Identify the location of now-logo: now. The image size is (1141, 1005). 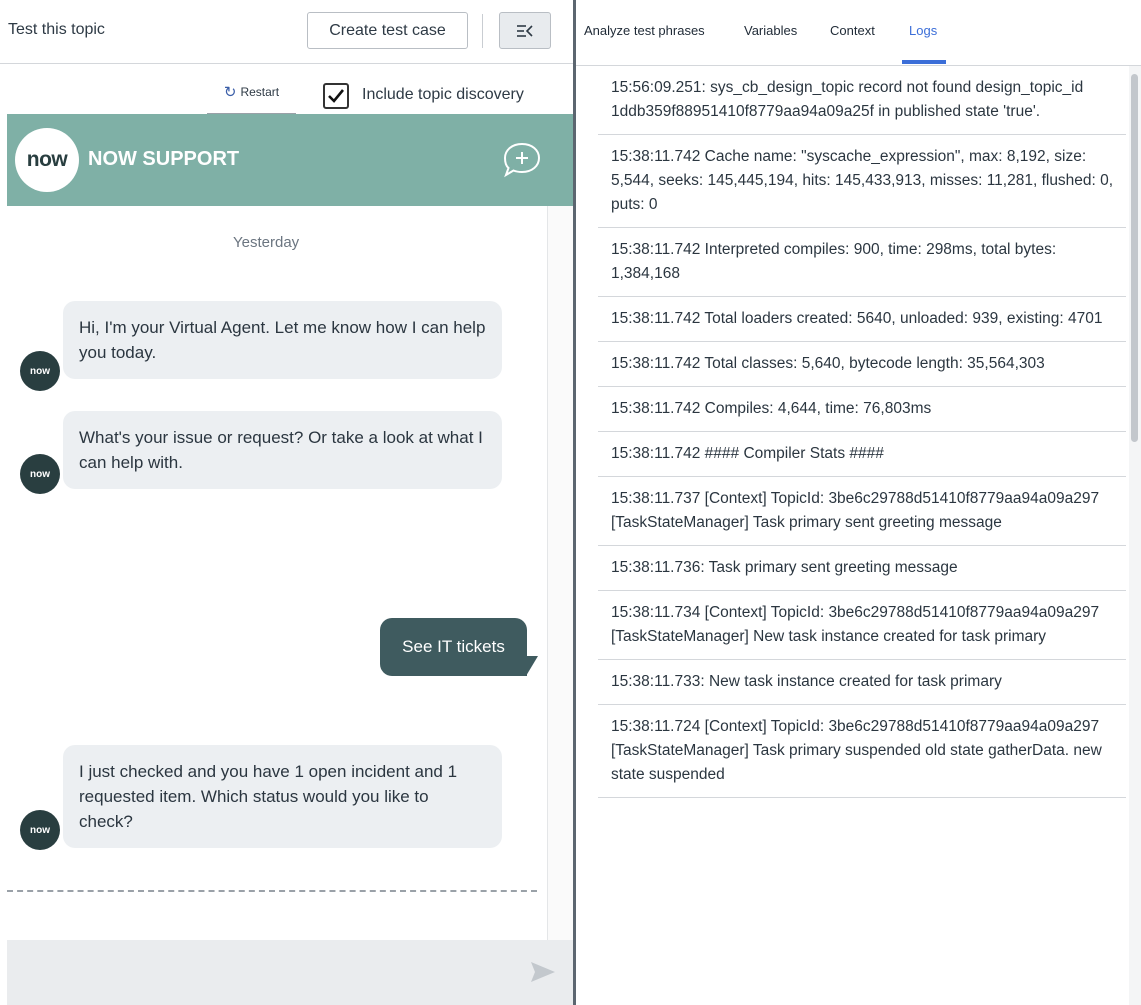
(47, 160).